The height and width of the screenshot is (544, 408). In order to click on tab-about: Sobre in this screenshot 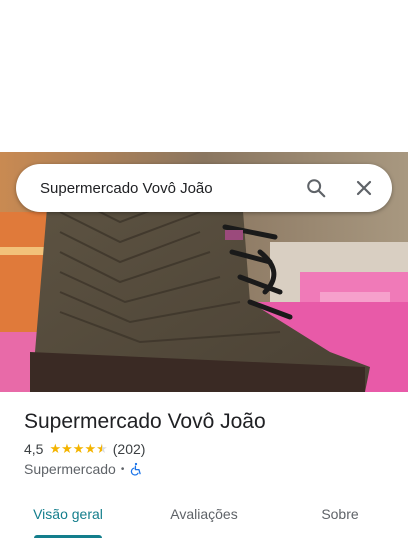, I will do `click(340, 514)`.